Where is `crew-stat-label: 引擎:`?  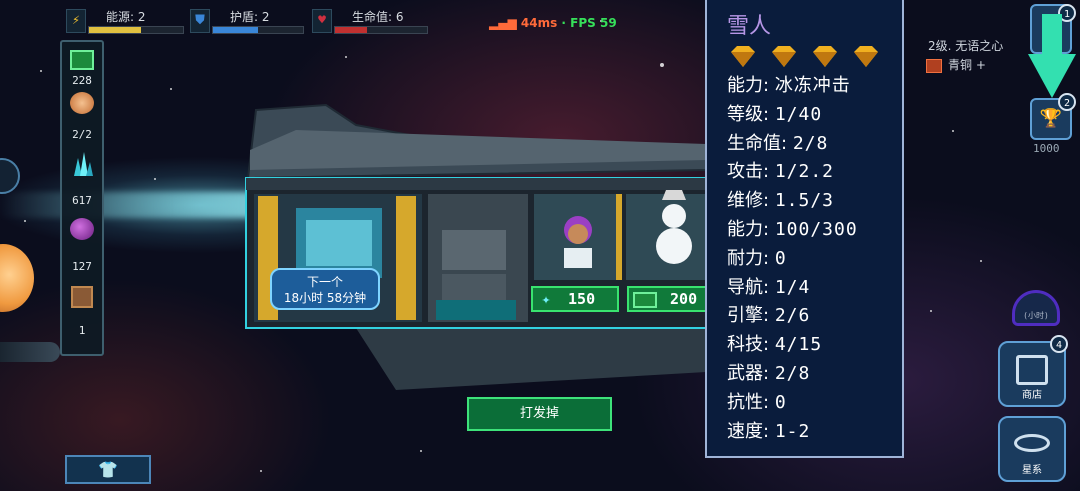 crew-stat-label: 引擎: is located at coordinates (748, 316).